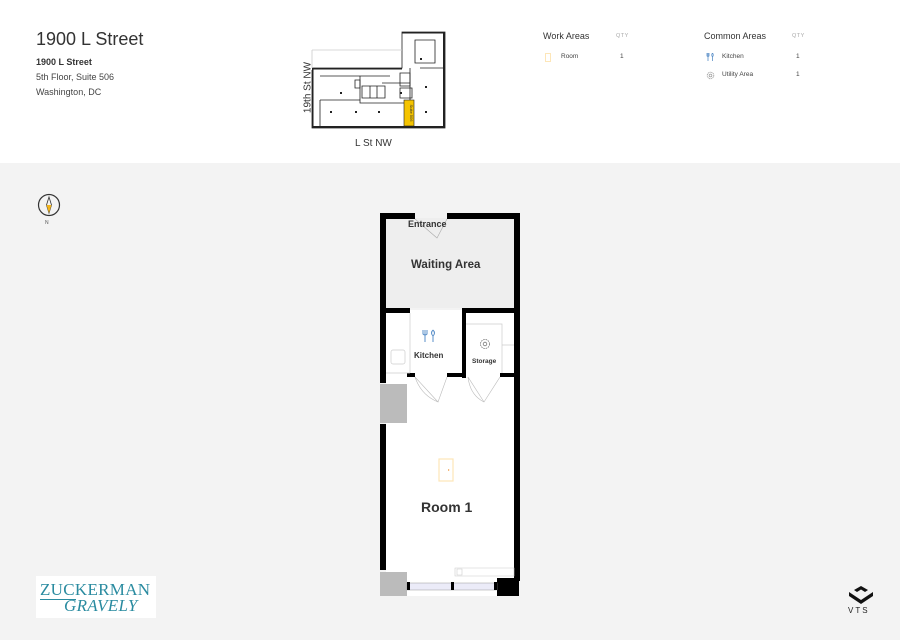  Describe the element at coordinates (861, 595) in the screenshot. I see `vts-logo-icon` at that location.